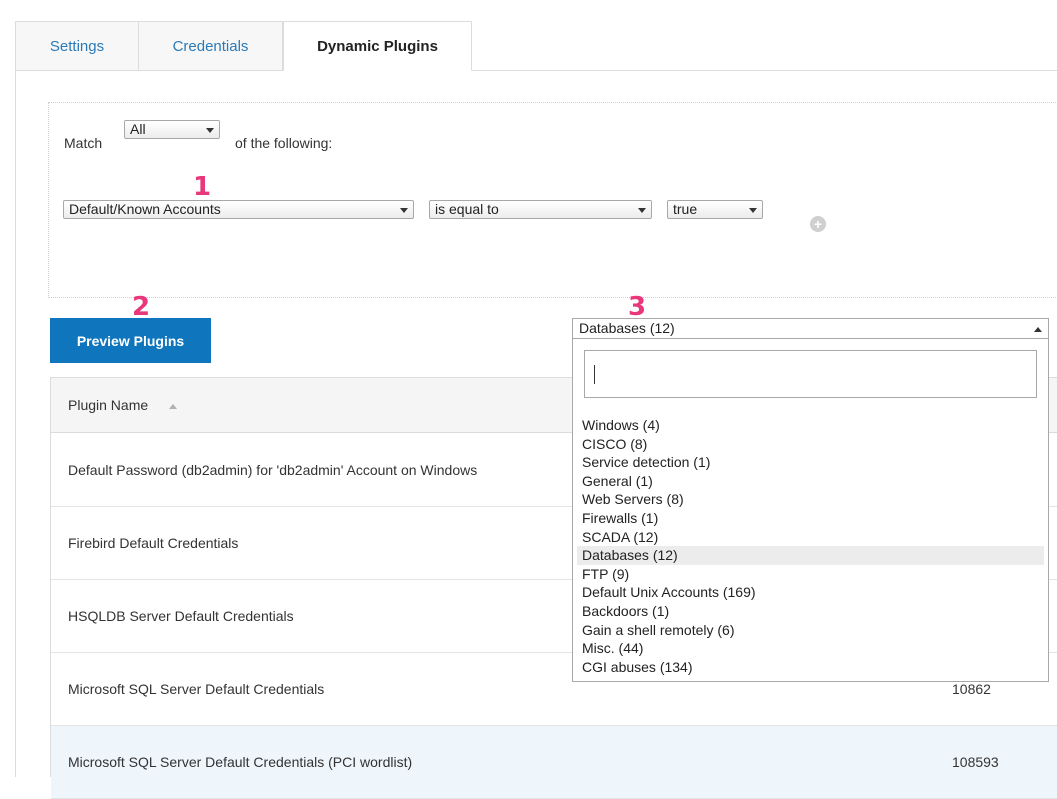  I want to click on plugin-family-select: Databases (12), so click(810, 328).